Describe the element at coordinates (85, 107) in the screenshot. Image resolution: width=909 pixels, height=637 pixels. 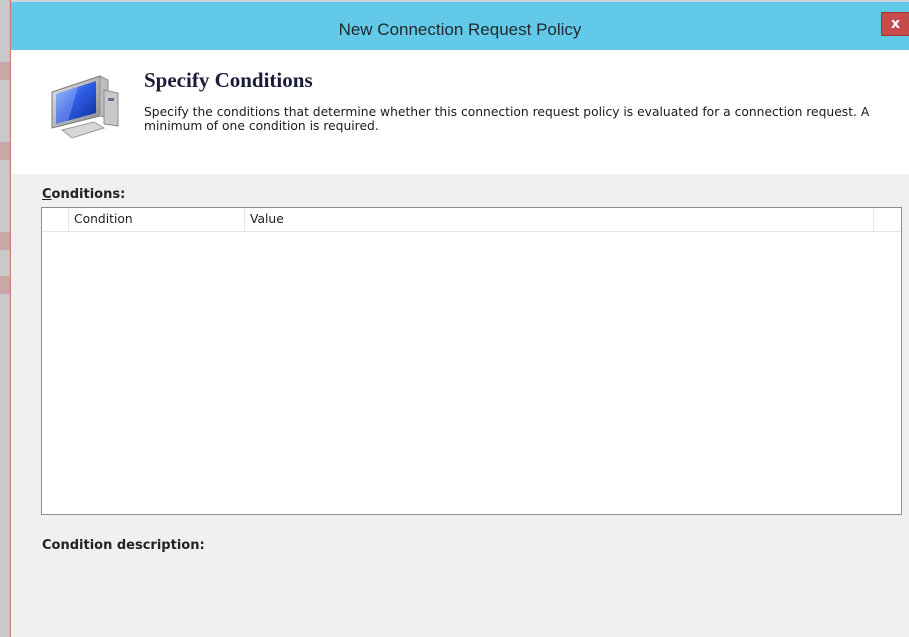
I see `monitor-icon` at that location.